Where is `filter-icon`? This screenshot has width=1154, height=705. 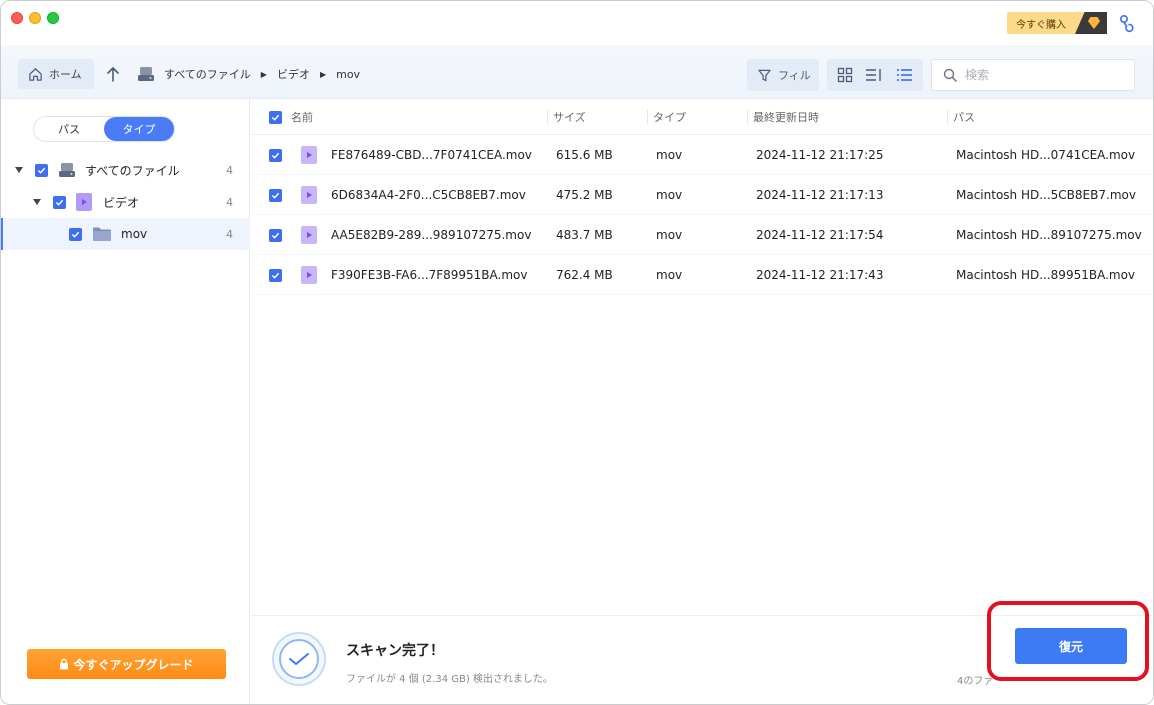 filter-icon is located at coordinates (764, 75).